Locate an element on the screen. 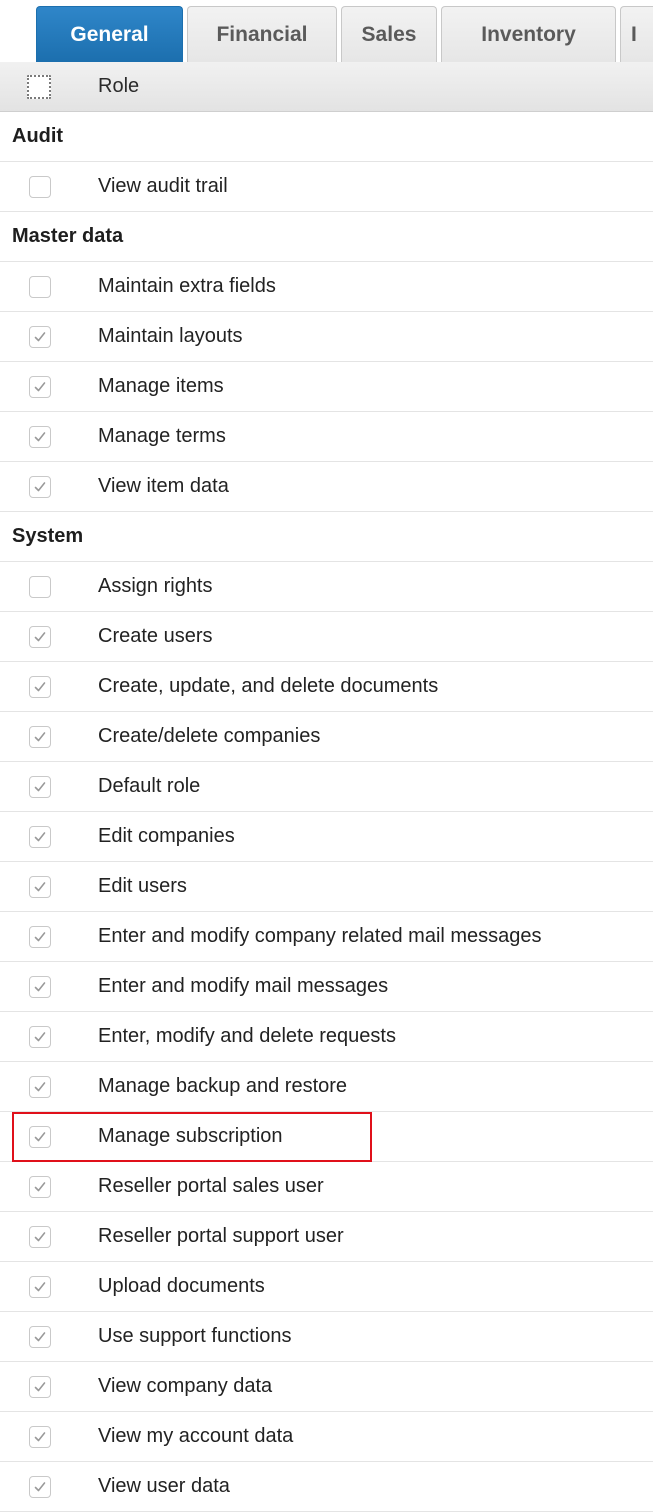 The height and width of the screenshot is (1512, 653). right-label: View my account data is located at coordinates (196, 1436).